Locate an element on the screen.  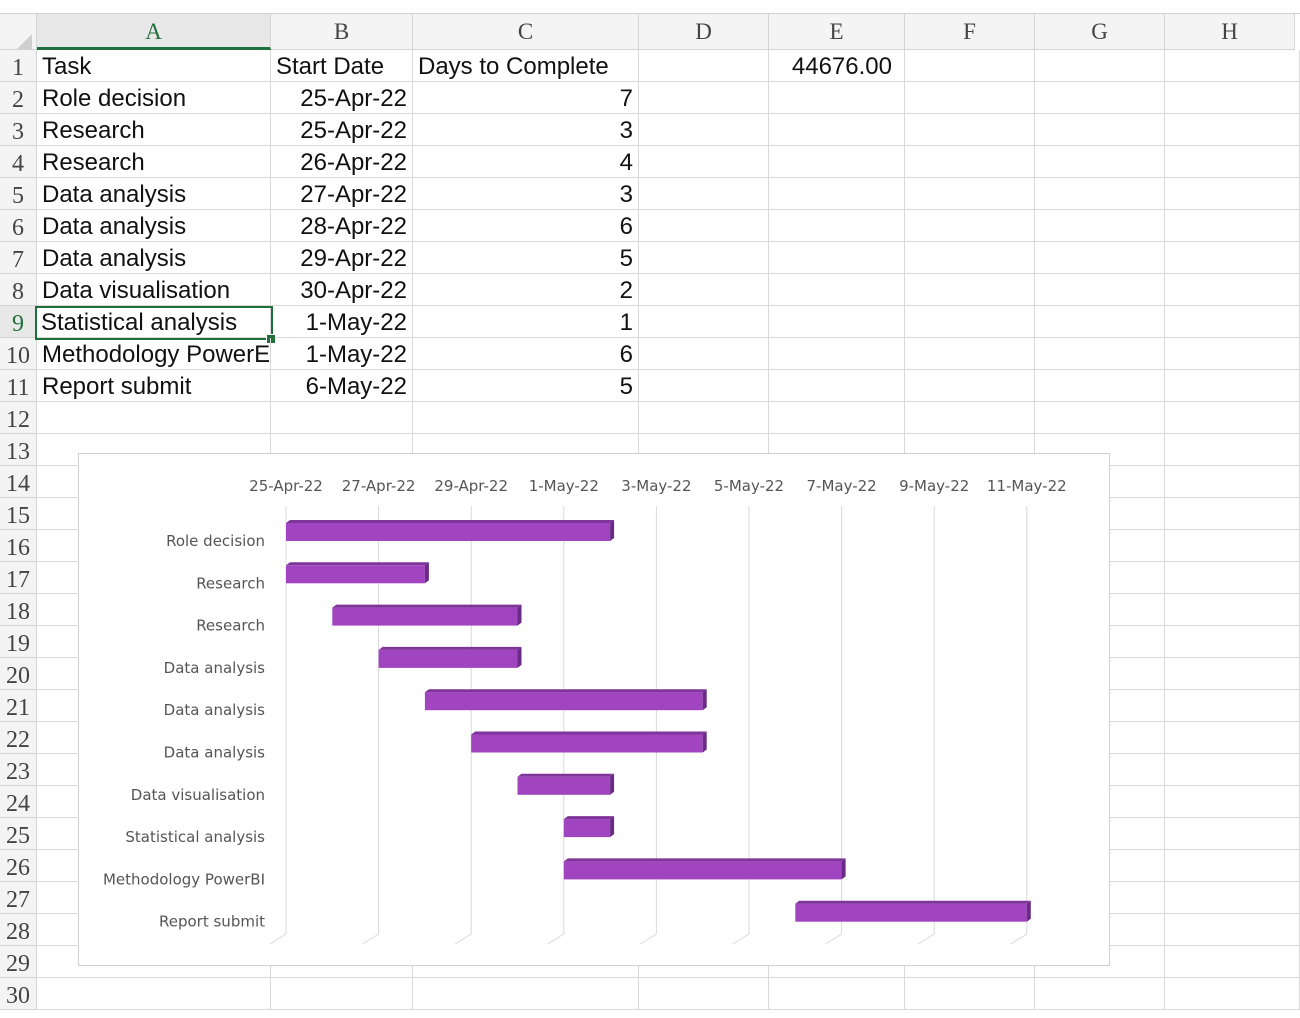
row-header: 2 is located at coordinates (18, 98).